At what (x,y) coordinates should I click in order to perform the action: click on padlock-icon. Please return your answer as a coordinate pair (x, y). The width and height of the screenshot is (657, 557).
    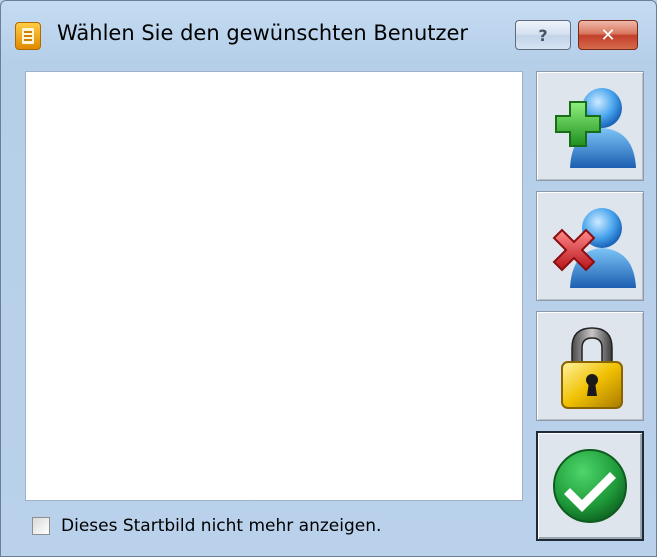
    Looking at the image, I should click on (592, 368).